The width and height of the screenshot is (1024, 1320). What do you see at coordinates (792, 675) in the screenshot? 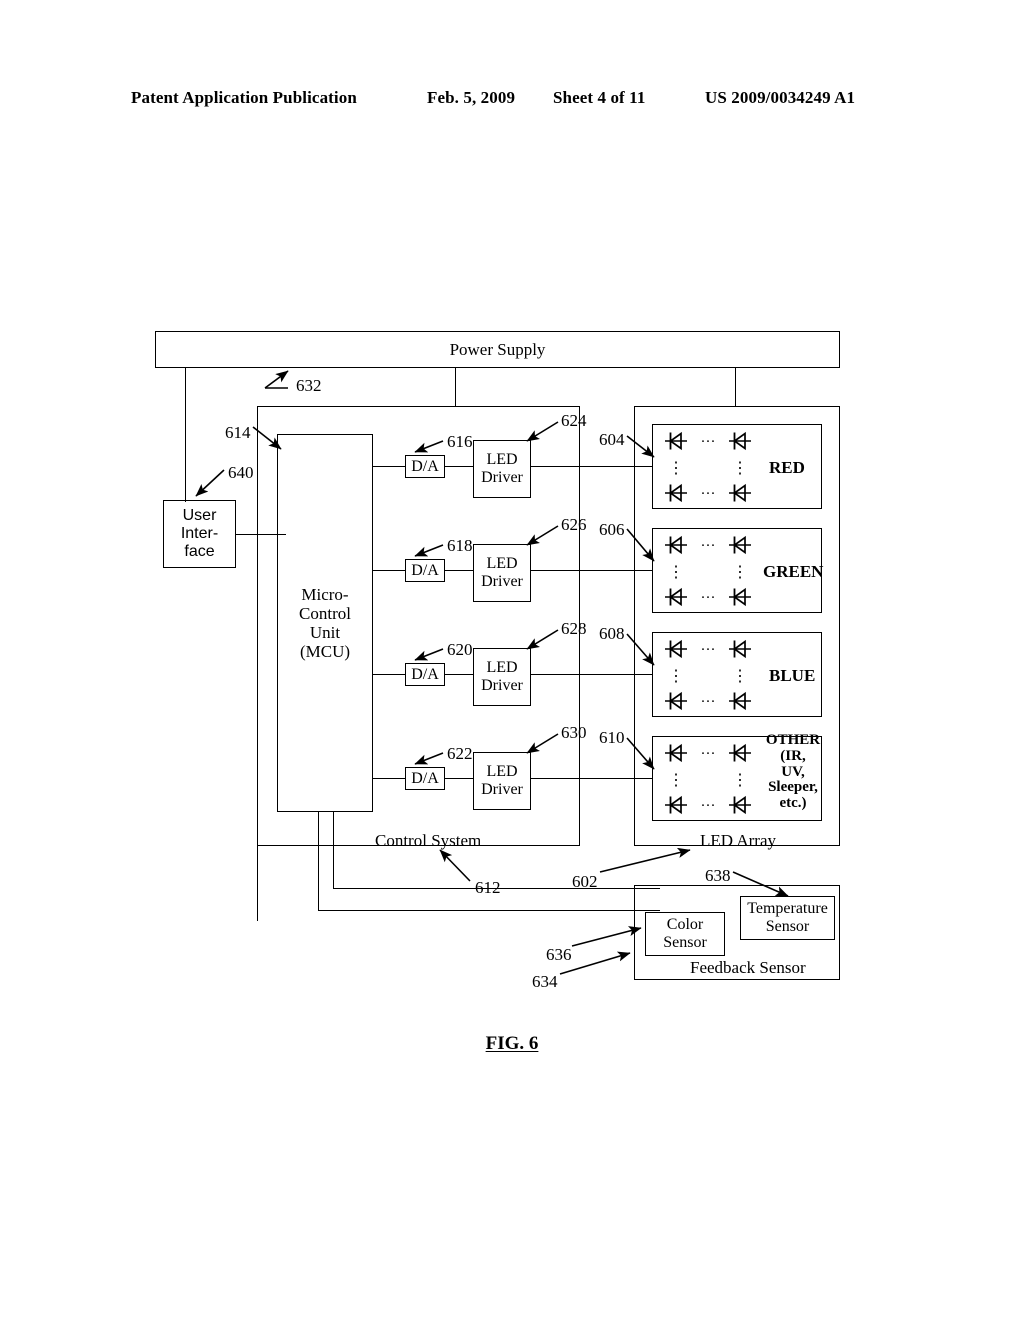
I see `led-group-blue-label: BLUE` at bounding box center [792, 675].